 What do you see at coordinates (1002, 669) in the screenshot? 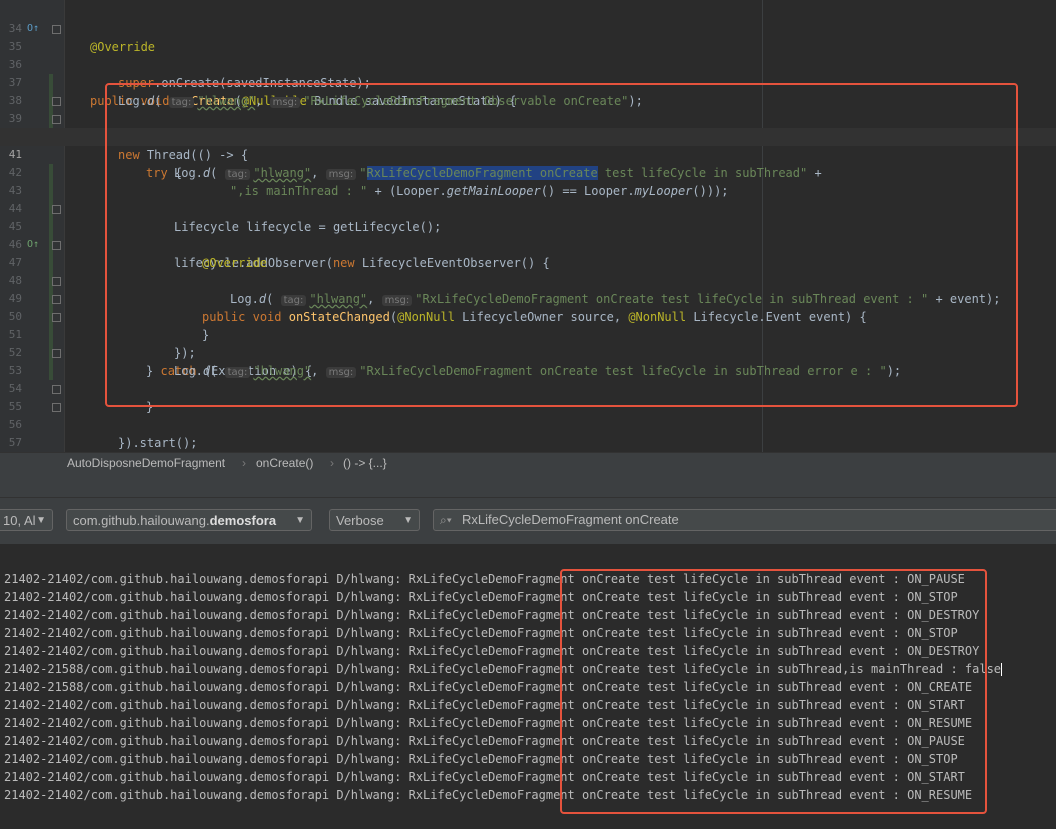
I see `text-cursor` at bounding box center [1002, 669].